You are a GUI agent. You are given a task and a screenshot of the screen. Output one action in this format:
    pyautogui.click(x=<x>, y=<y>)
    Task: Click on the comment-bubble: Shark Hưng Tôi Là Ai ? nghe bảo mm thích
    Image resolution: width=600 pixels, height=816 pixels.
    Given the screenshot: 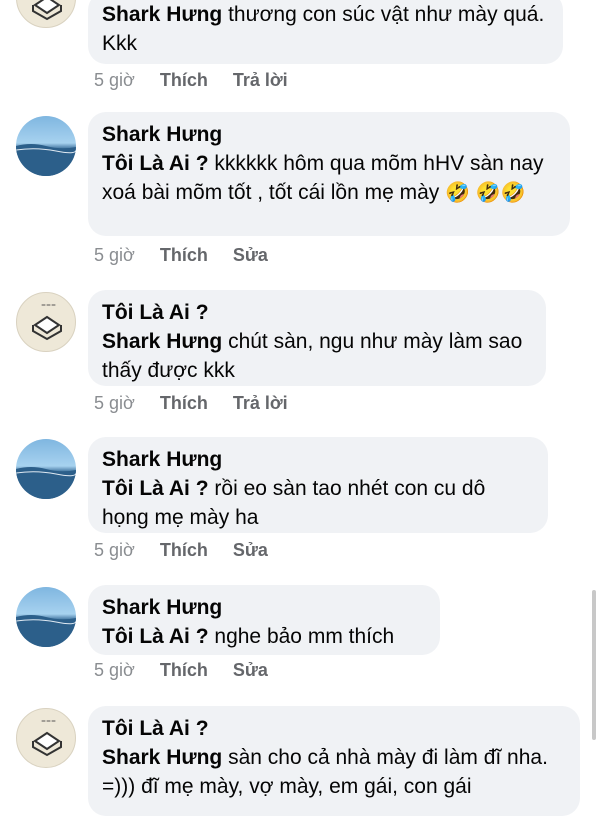 What is the action you would take?
    pyautogui.click(x=264, y=620)
    